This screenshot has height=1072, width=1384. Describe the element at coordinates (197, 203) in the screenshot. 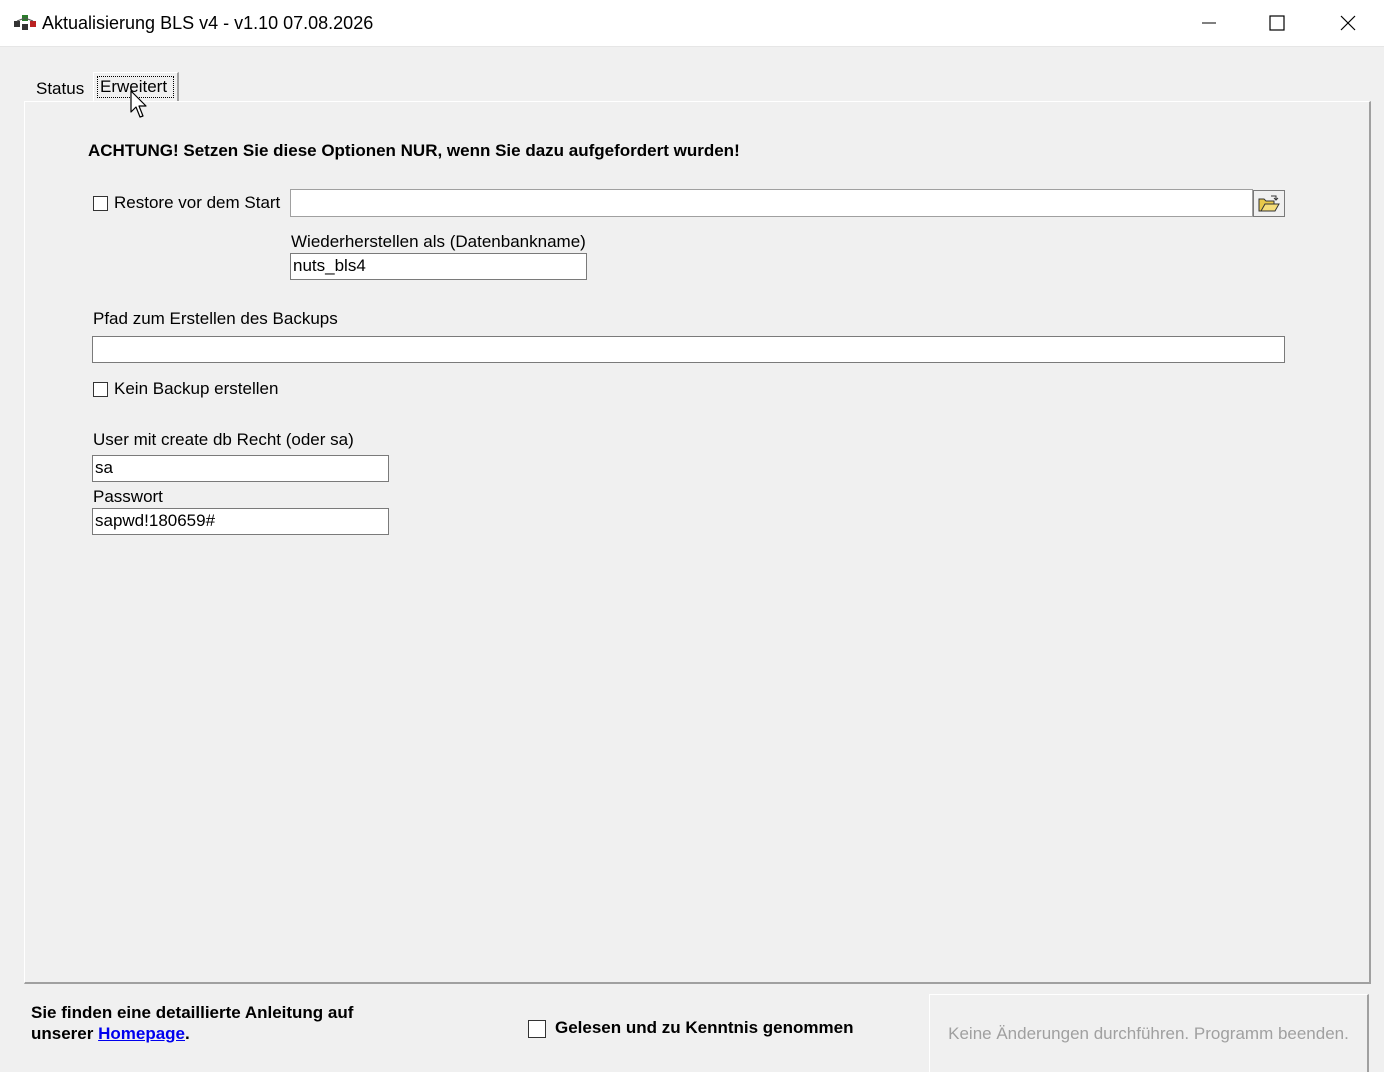

I see `restore-checkbox-label: Restore vor dem Start` at that location.